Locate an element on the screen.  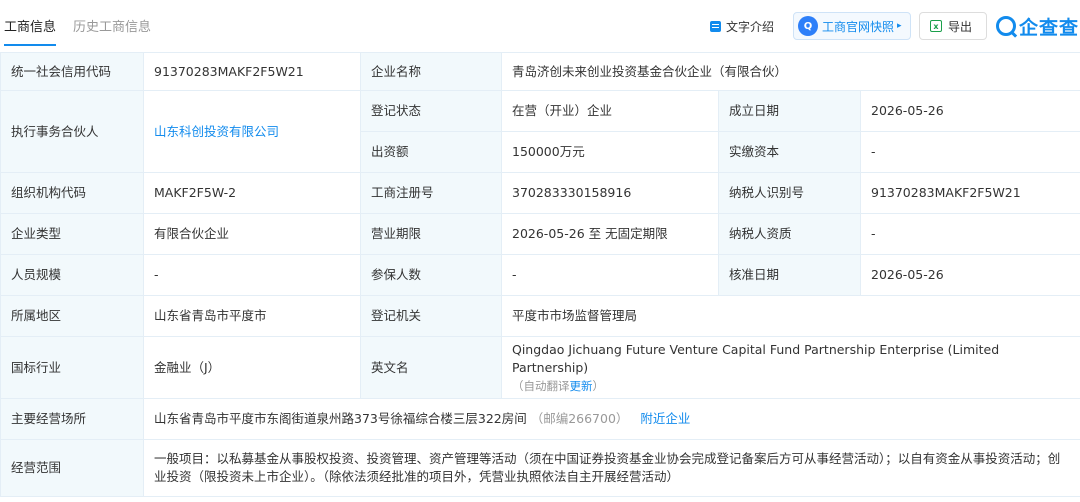
partner-label: 执行事务合伙人 is located at coordinates (72, 131).